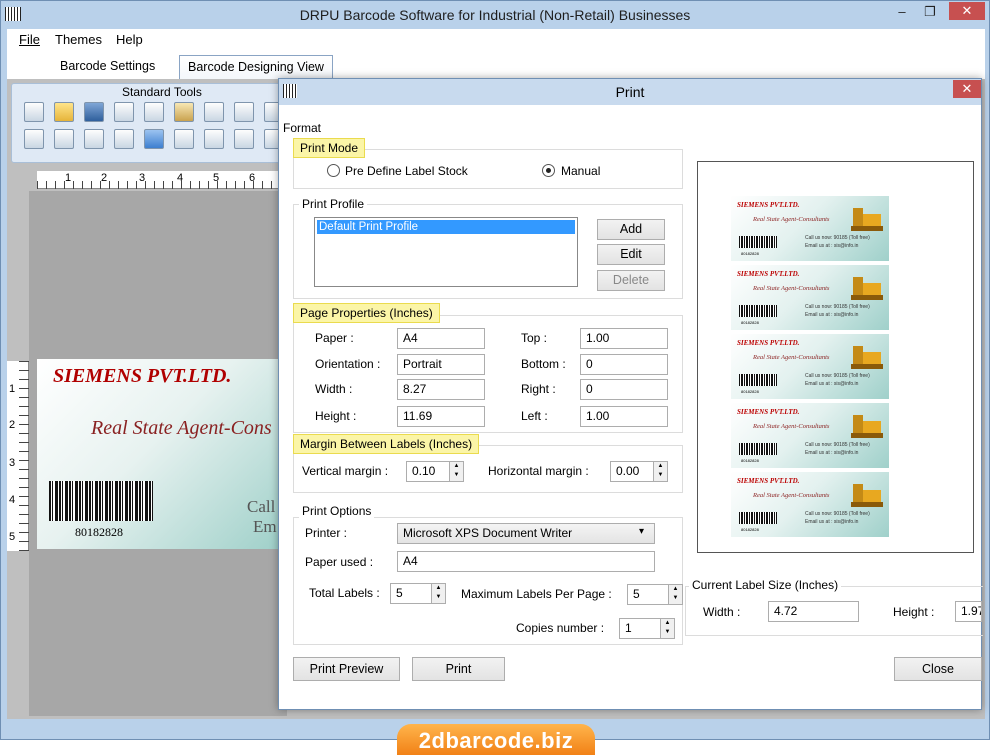 The image size is (990, 755). What do you see at coordinates (329, 148) in the screenshot?
I see `print-mode-legend: Print Mode` at bounding box center [329, 148].